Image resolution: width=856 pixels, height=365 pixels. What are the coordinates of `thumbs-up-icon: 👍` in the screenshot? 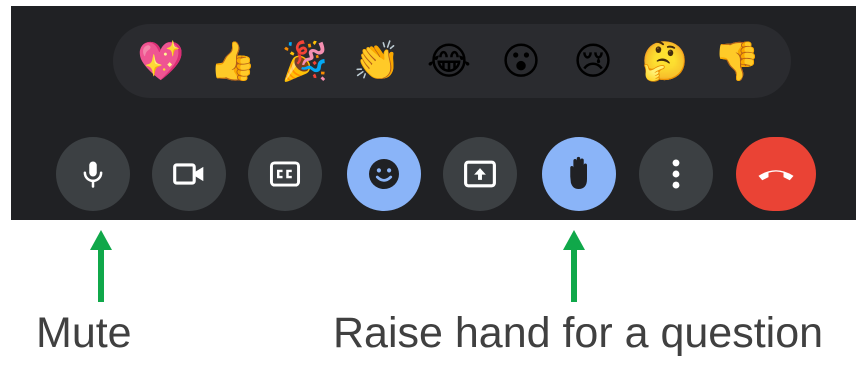 It's located at (233, 61).